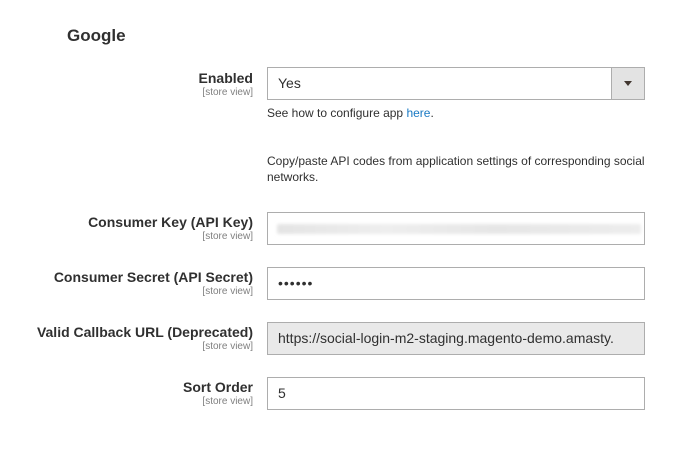  I want to click on field-row-sort-order: Sort Order [store view] 5, so click(342, 393).